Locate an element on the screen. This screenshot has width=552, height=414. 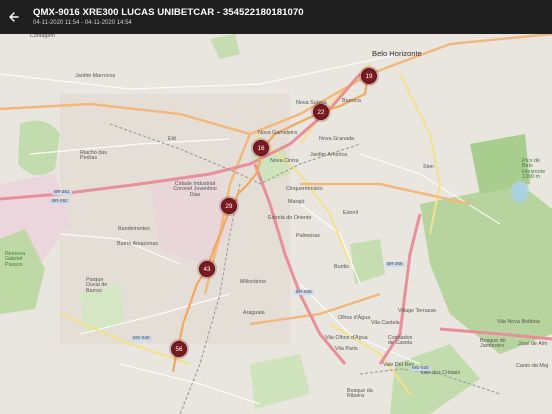
place-label: Nova Gameleira is located at coordinates (277, 133).